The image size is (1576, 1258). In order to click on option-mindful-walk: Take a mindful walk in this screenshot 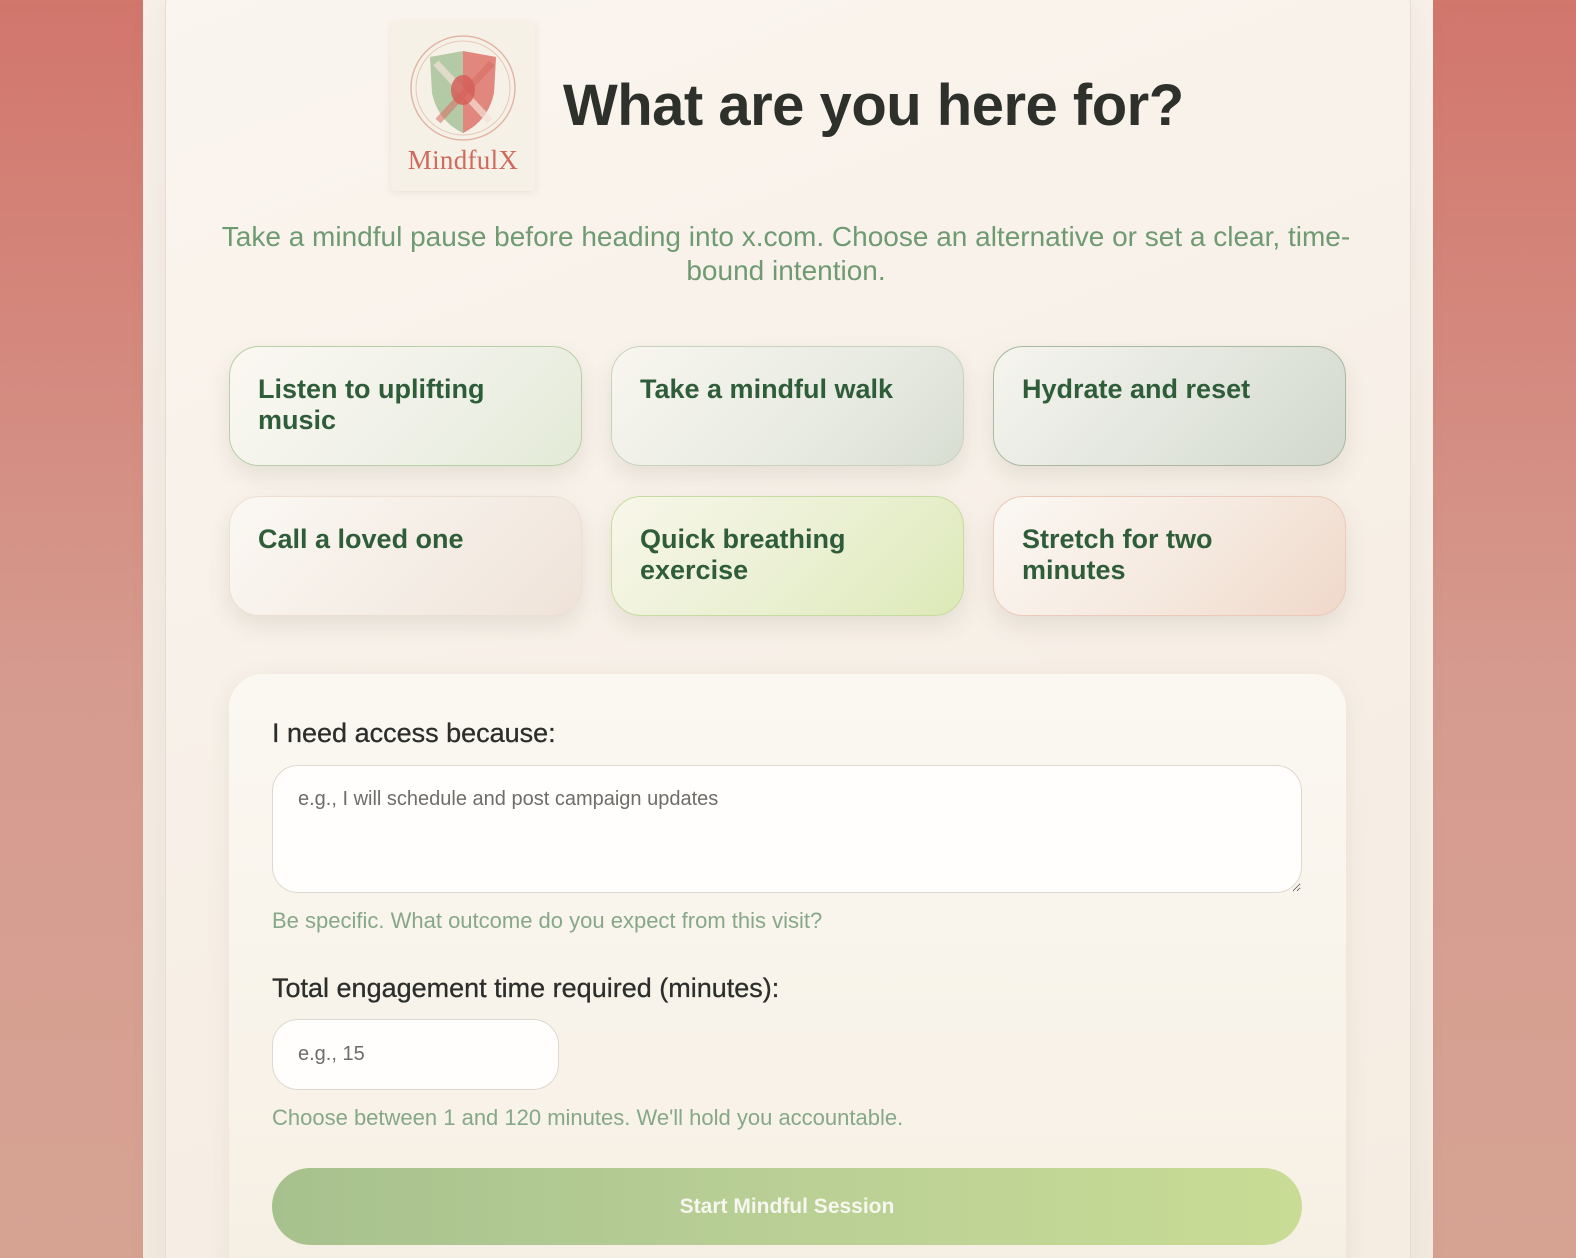, I will do `click(787, 406)`.